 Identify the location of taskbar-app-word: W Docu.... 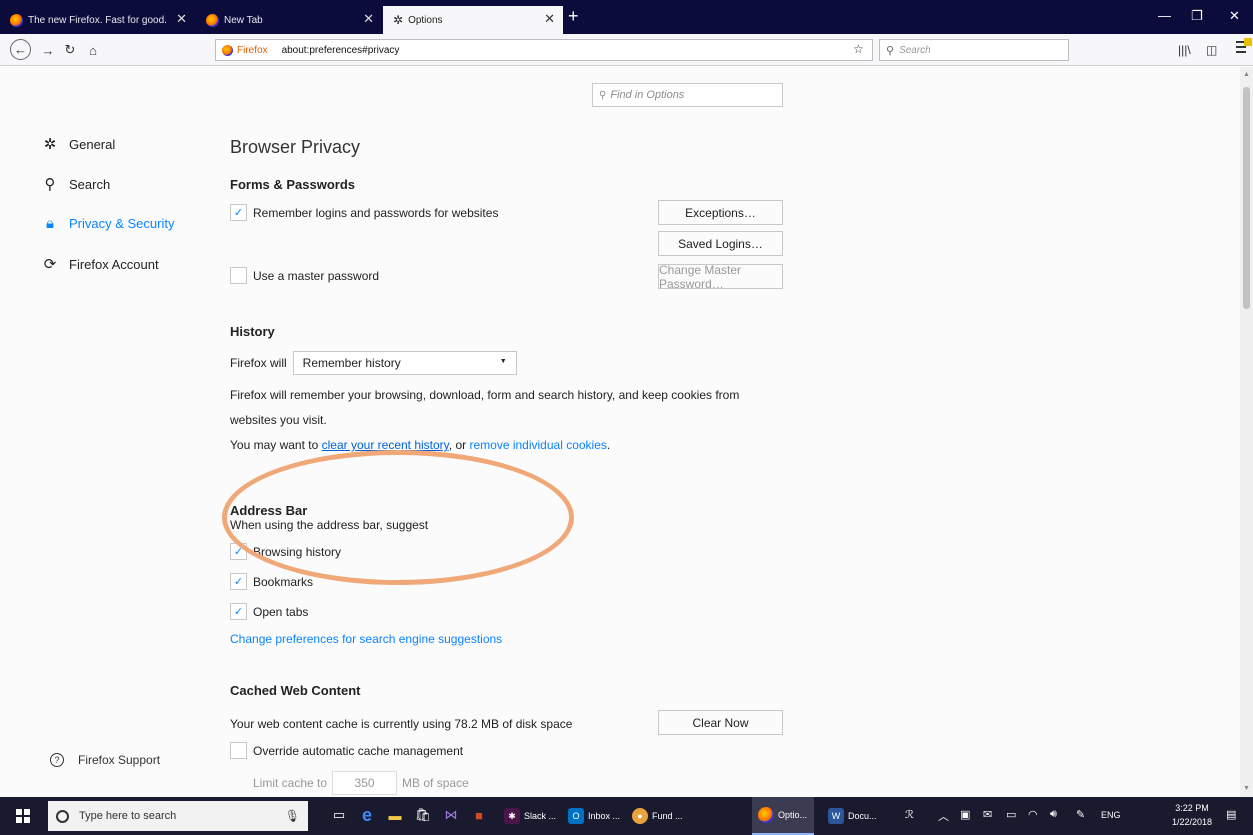
(853, 816).